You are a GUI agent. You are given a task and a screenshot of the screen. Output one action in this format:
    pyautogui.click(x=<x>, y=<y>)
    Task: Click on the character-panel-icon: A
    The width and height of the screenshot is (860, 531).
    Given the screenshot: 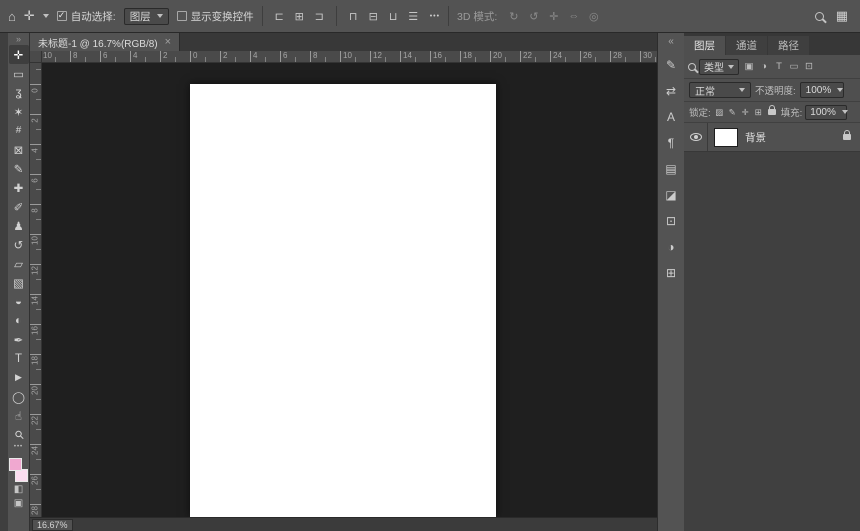 What is the action you would take?
    pyautogui.click(x=671, y=116)
    